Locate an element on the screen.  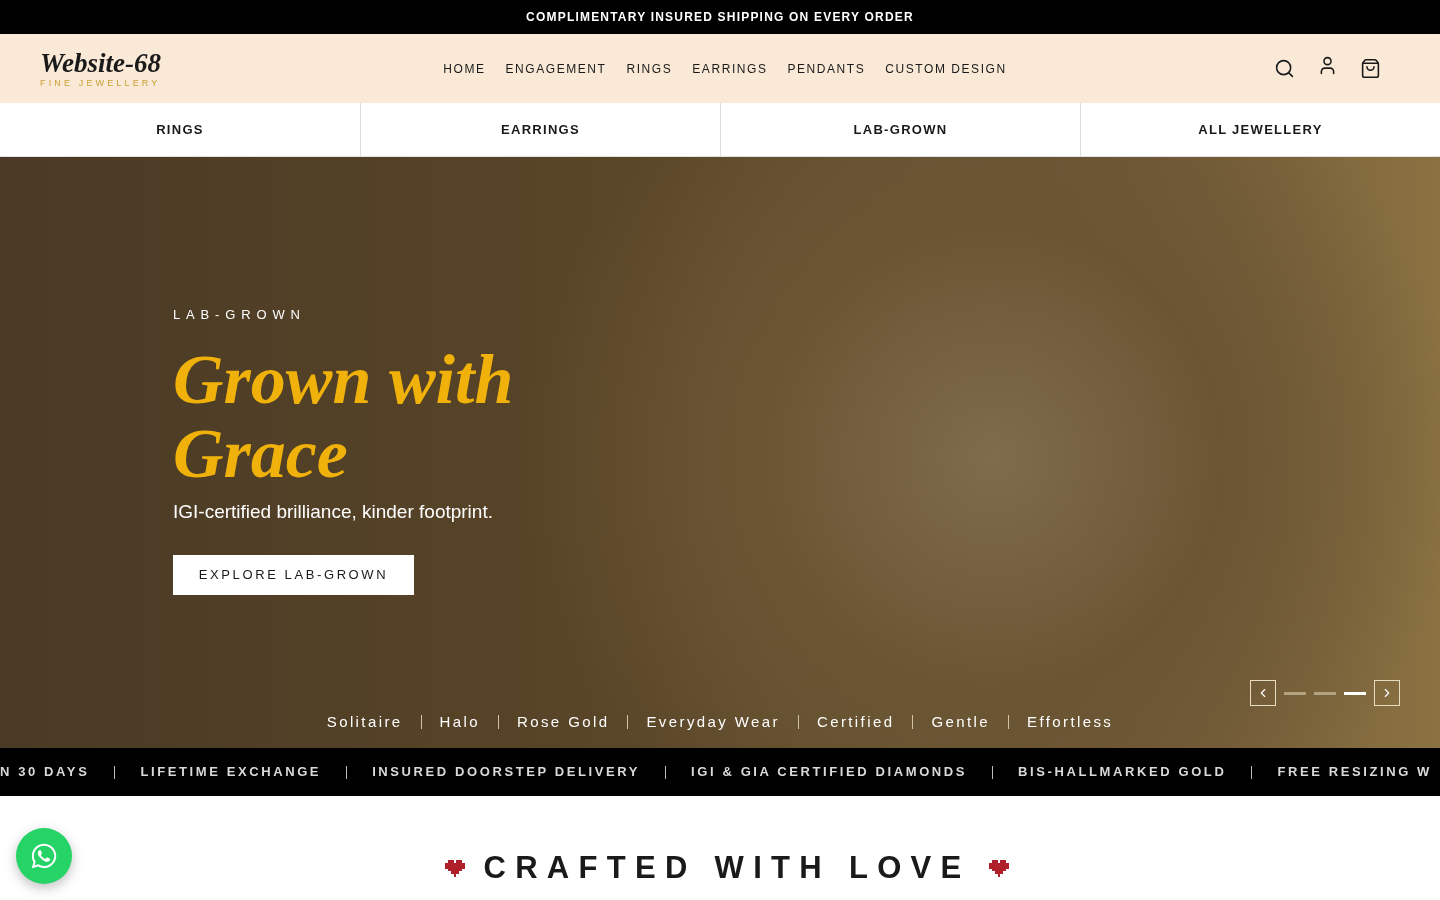
category-tab: EARRINGS is located at coordinates (540, 129).